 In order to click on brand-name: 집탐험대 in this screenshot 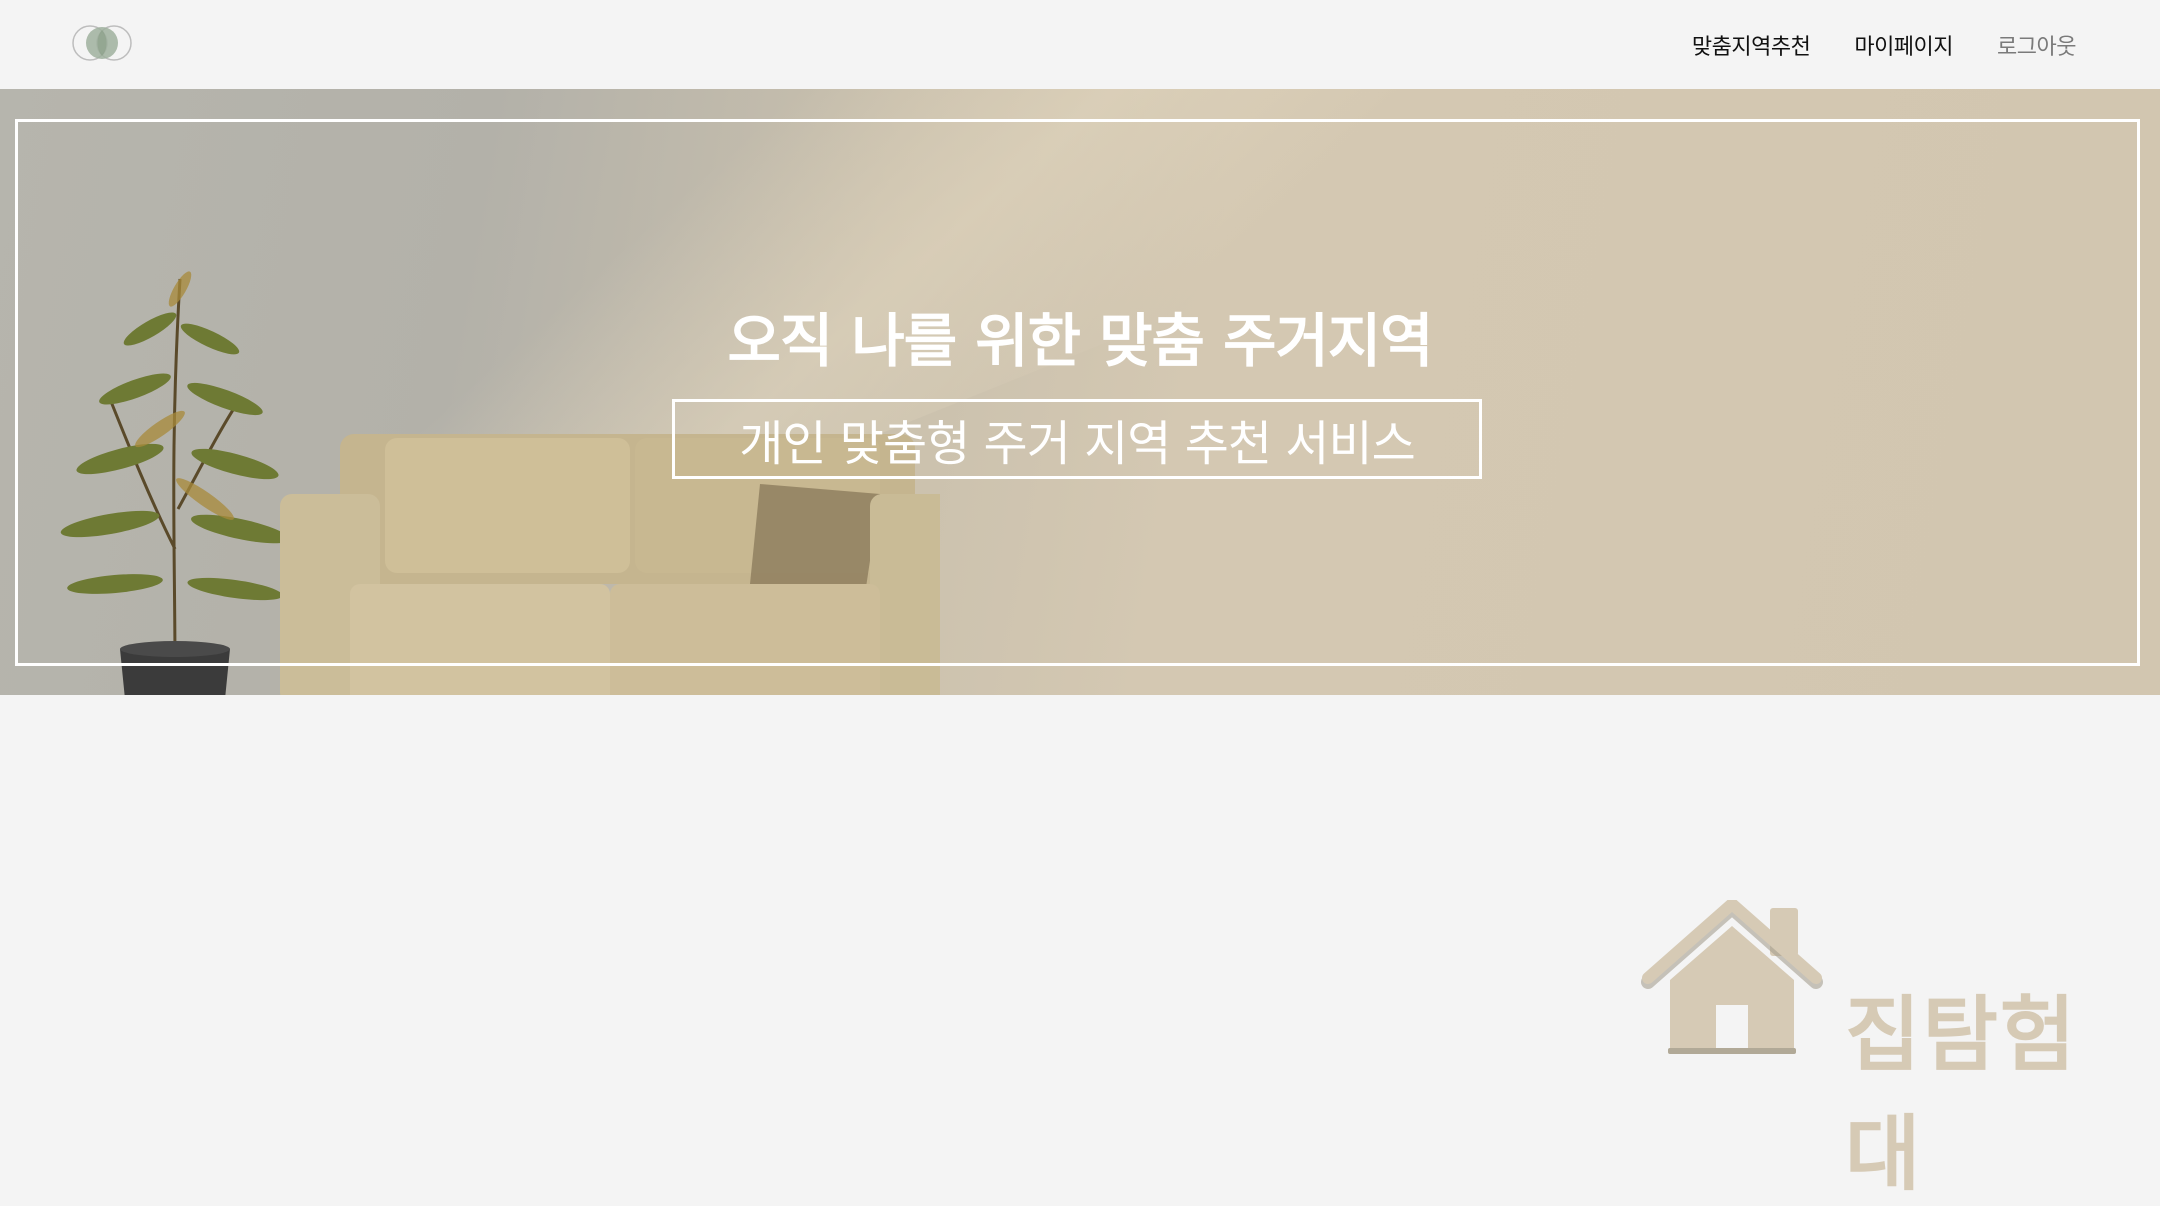, I will do `click(1961, 1095)`.